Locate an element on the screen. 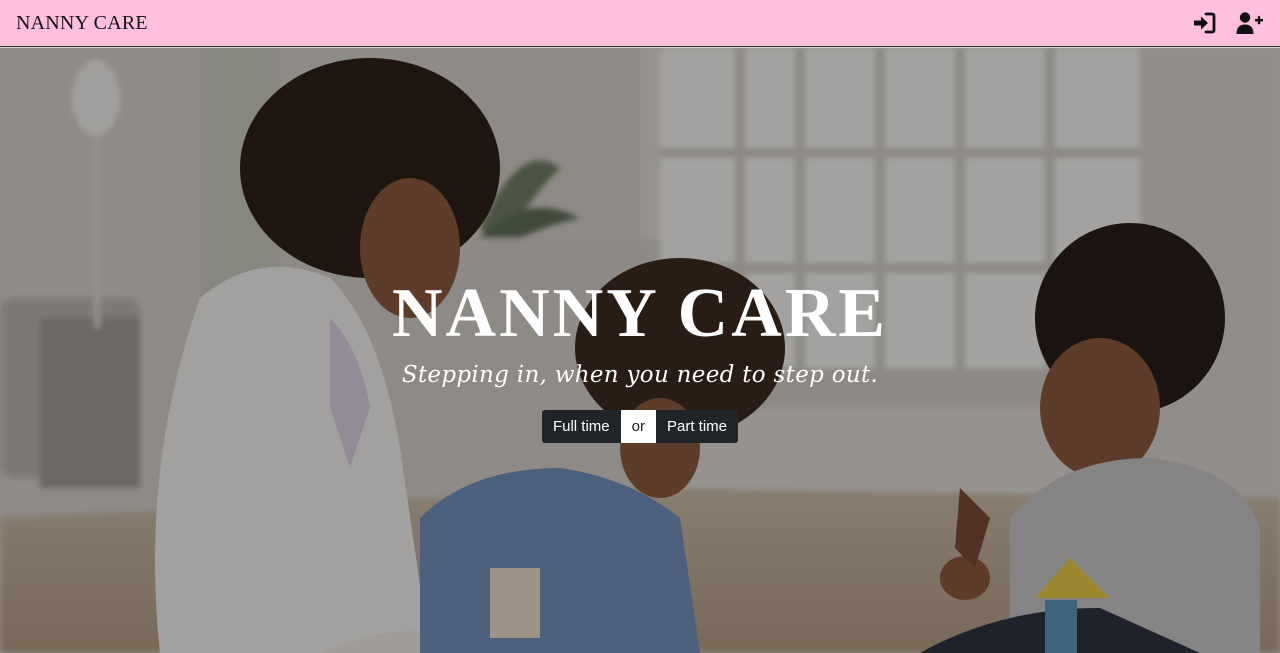 Image resolution: width=1280 pixels, height=653 pixels. availability-button-group: Full time or Part time is located at coordinates (640, 426).